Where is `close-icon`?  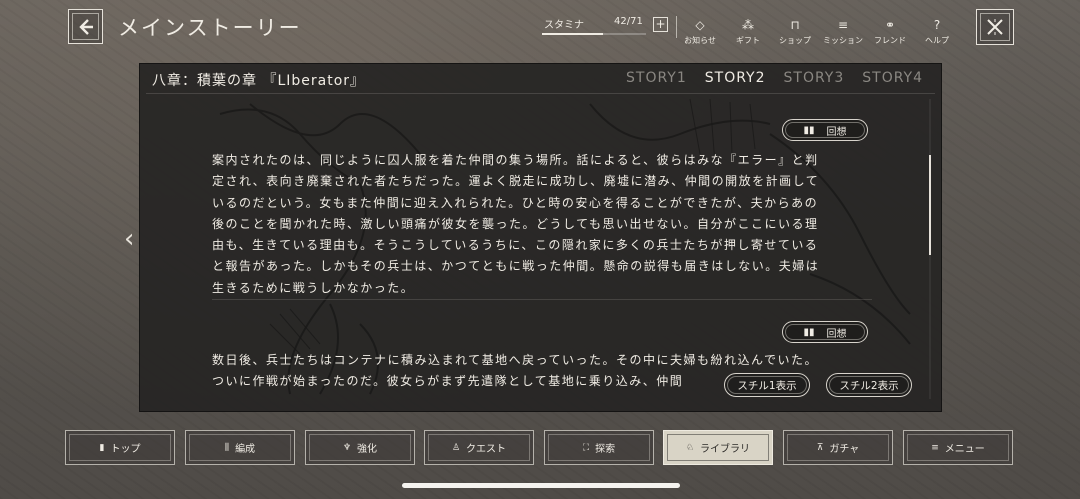
close-icon is located at coordinates (995, 27).